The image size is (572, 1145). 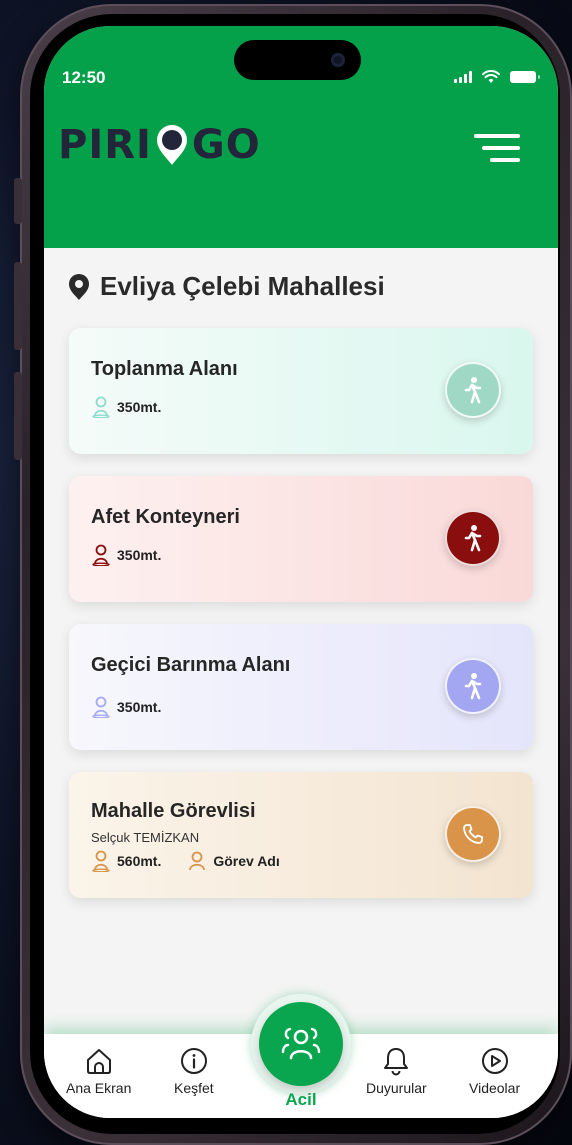 What do you see at coordinates (301, 539) in the screenshot?
I see `card-afet-konteyneri: Afet Konteyneri 350mt.` at bounding box center [301, 539].